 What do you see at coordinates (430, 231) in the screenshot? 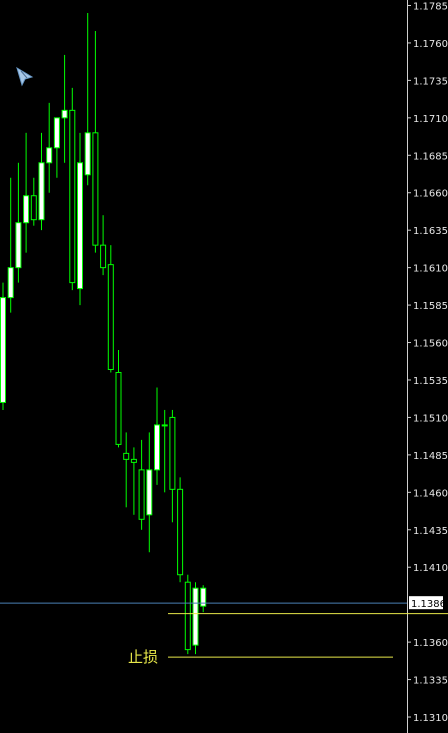
I see `price-tick-label: 1.1635` at bounding box center [430, 231].